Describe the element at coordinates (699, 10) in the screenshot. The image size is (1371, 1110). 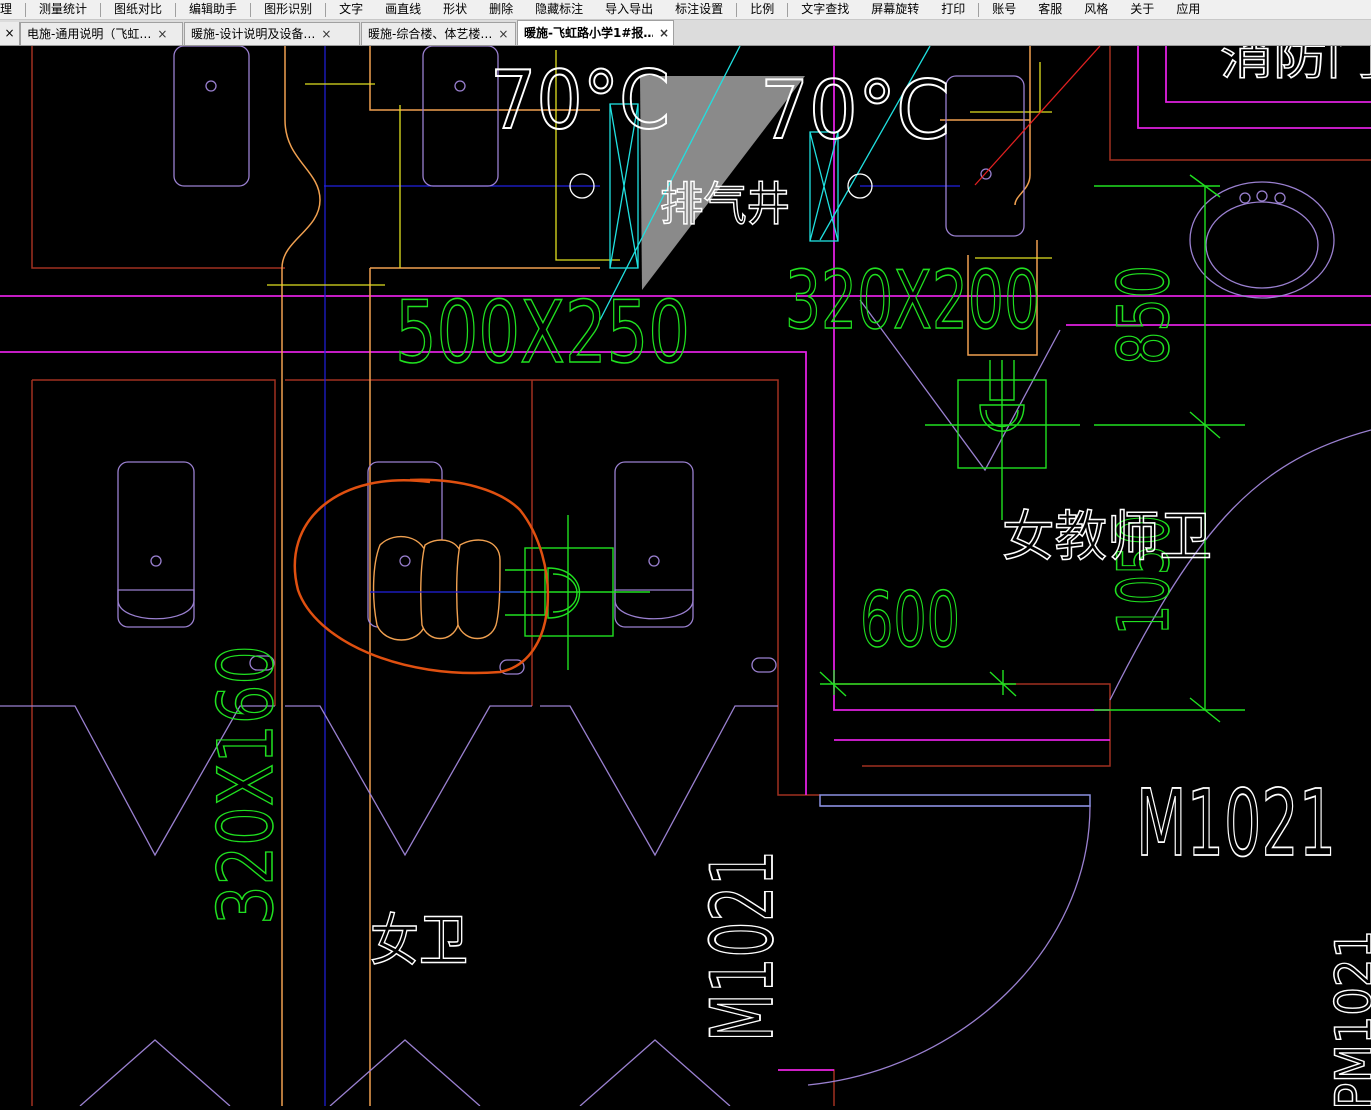
I see `menu-item-11: 标注设置` at that location.